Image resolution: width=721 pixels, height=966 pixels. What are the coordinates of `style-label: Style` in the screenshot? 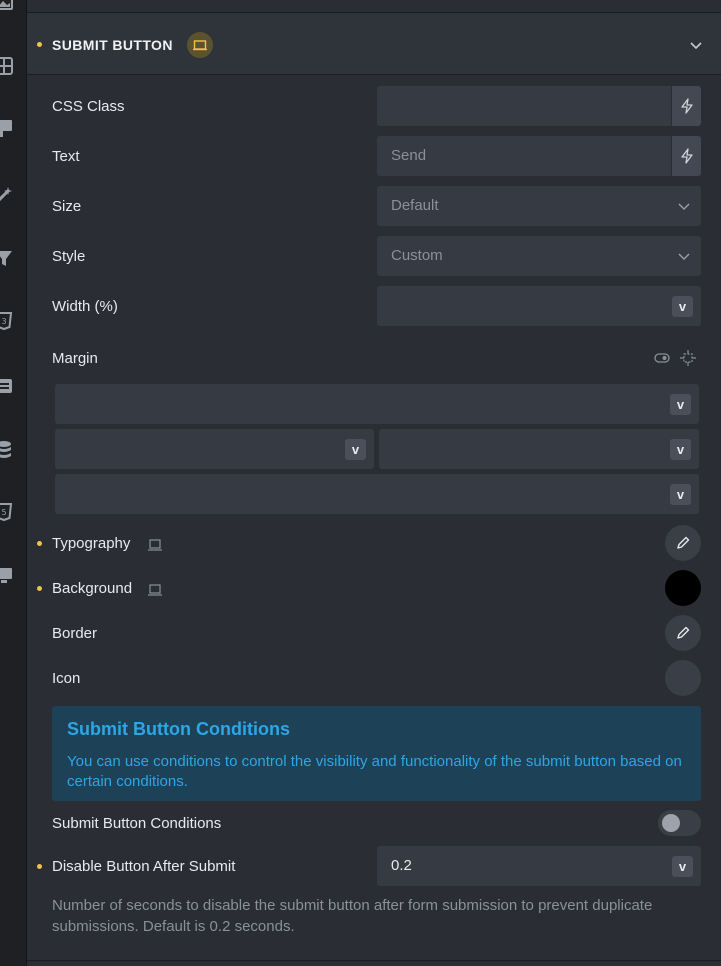 It's located at (69, 256).